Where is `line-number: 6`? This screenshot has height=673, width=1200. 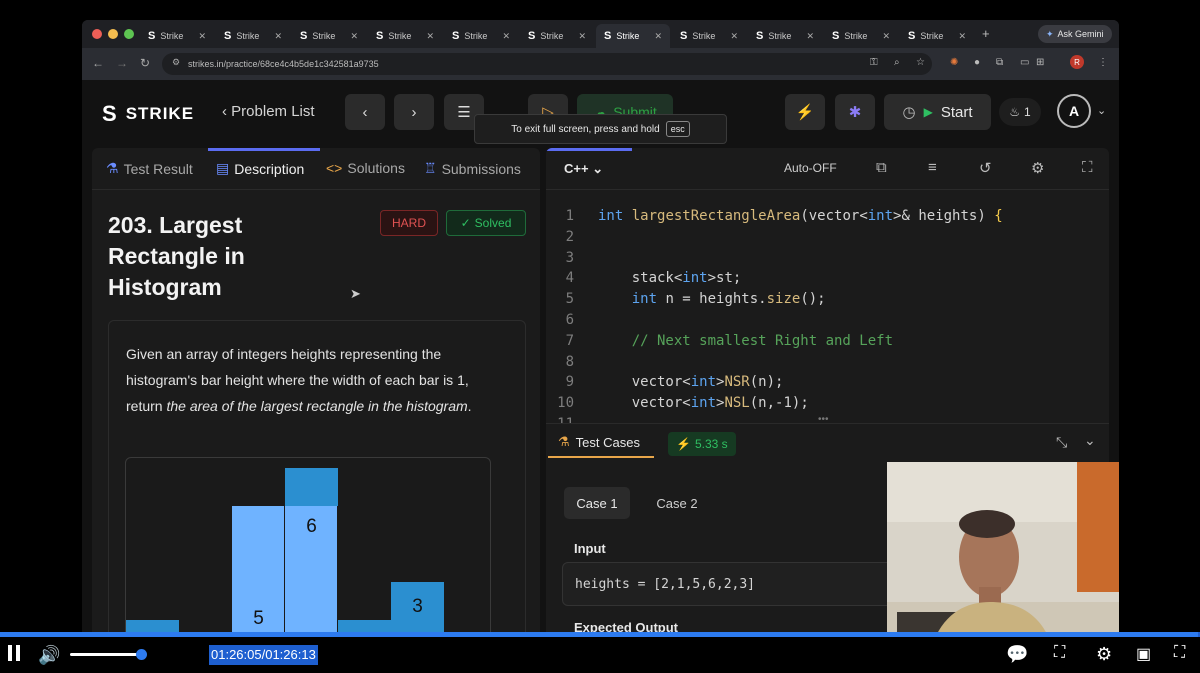 line-number: 6 is located at coordinates (569, 319).